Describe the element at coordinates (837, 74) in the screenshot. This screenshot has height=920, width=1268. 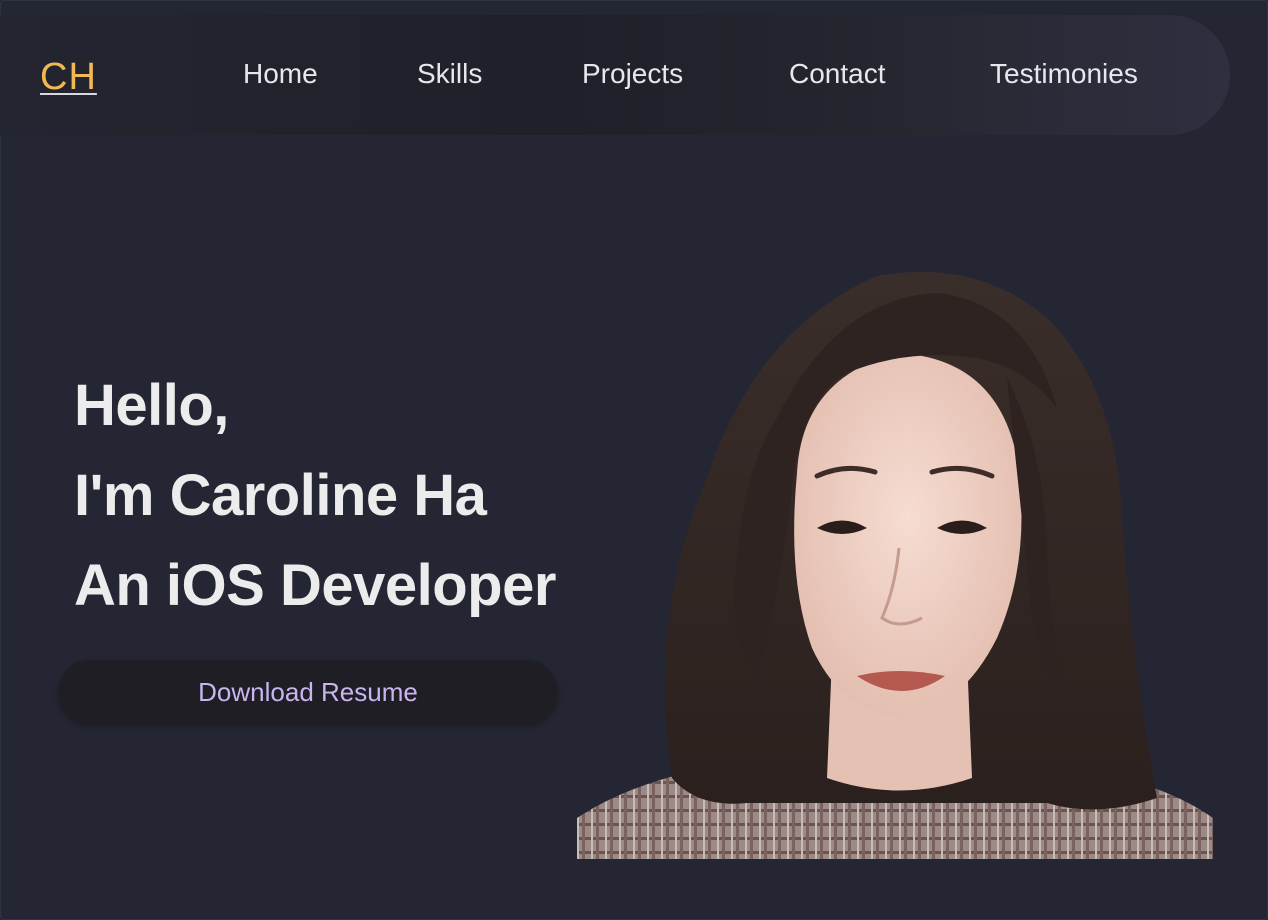
I see `nav-link-contact: Contact` at that location.